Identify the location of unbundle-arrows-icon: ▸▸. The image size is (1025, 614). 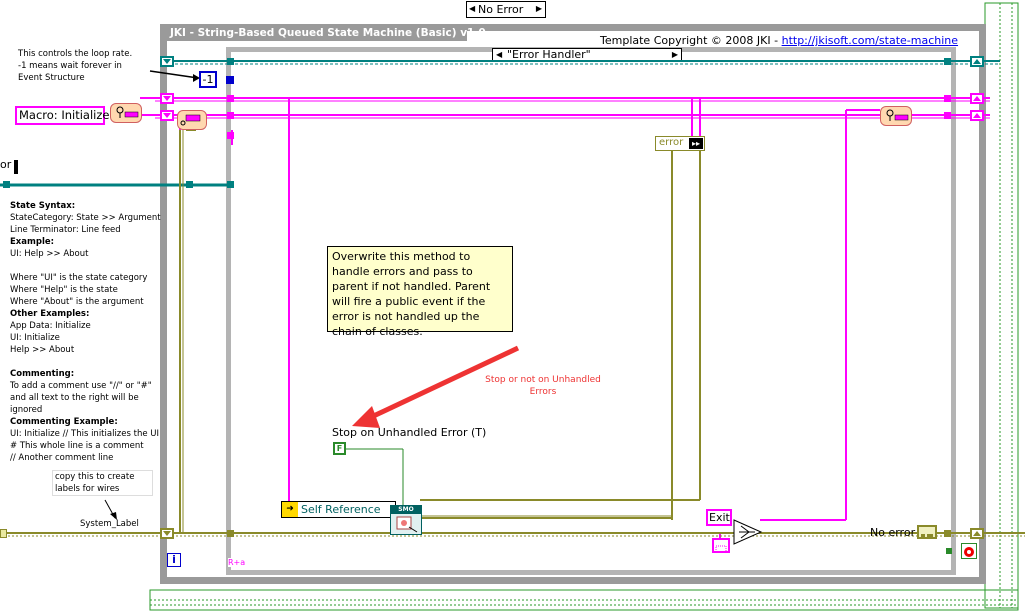
(696, 143).